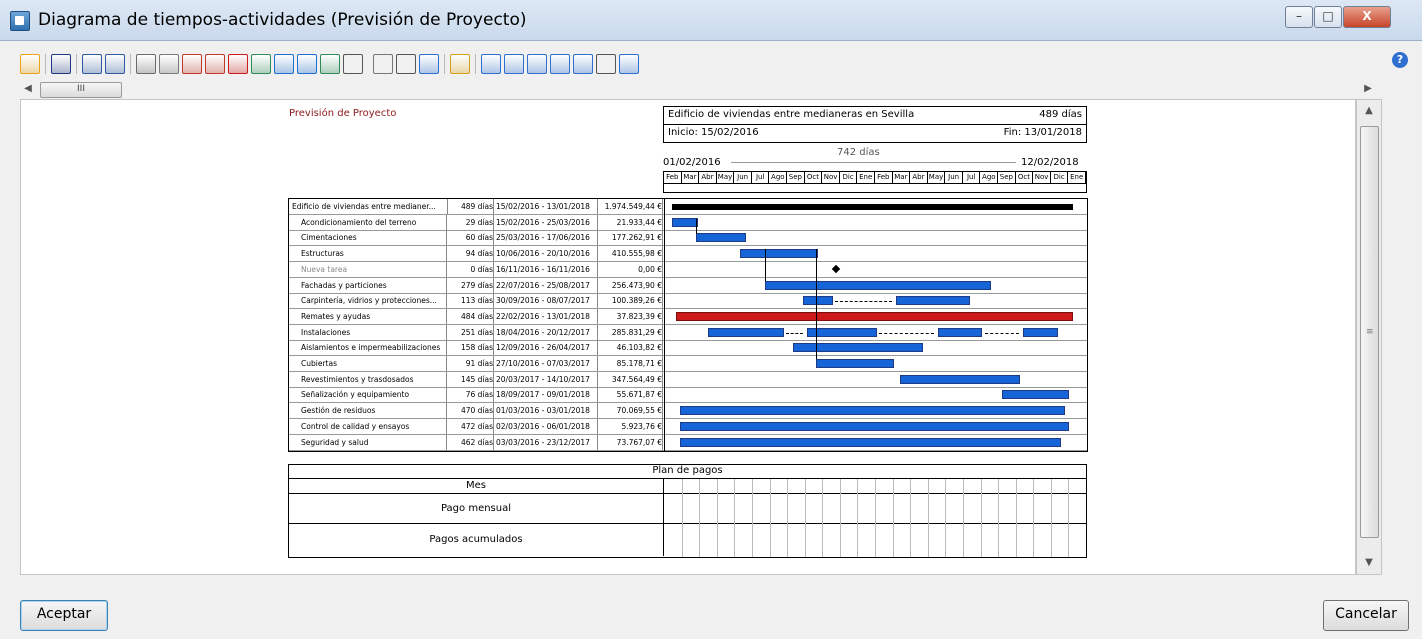 Image resolution: width=1422 pixels, height=639 pixels. I want to click on save-icon, so click(61, 64).